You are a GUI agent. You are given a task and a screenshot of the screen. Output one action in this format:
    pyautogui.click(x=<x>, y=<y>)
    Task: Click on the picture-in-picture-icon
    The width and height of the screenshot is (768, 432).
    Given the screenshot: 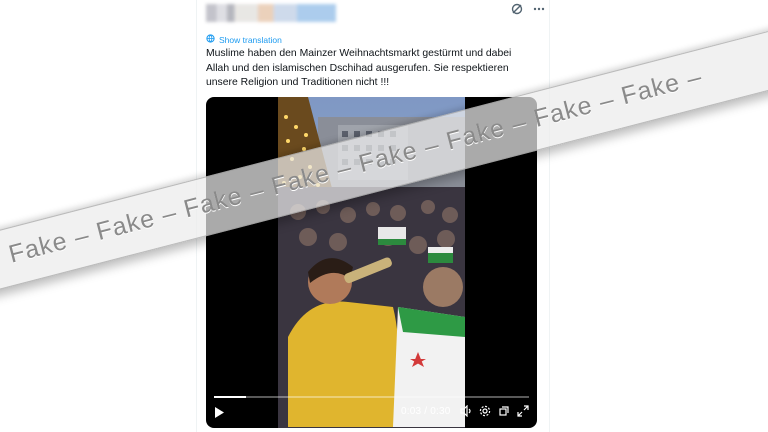 What is the action you would take?
    pyautogui.click(x=504, y=412)
    